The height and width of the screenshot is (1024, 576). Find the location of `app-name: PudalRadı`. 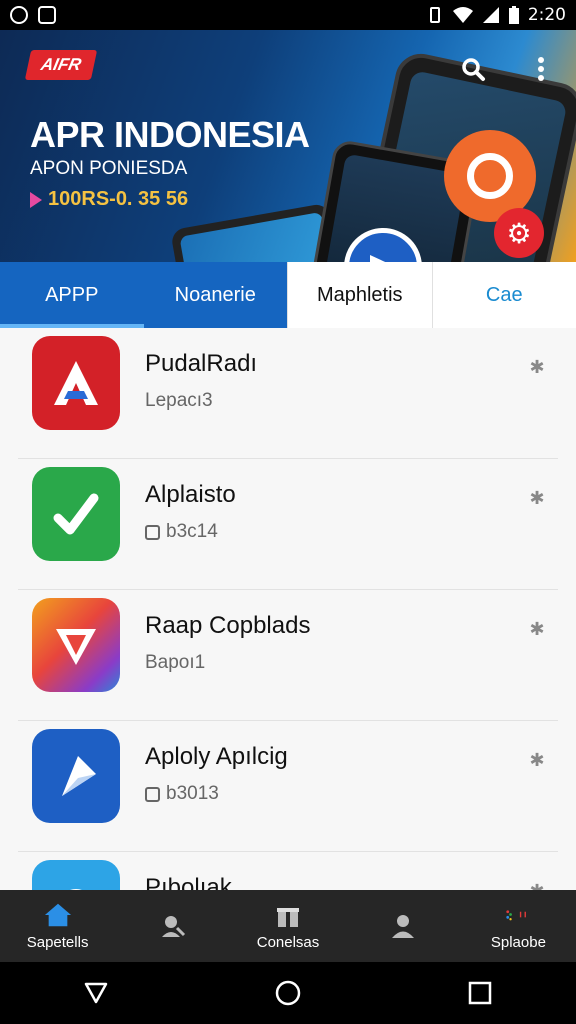

app-name: PudalRadı is located at coordinates (201, 363).